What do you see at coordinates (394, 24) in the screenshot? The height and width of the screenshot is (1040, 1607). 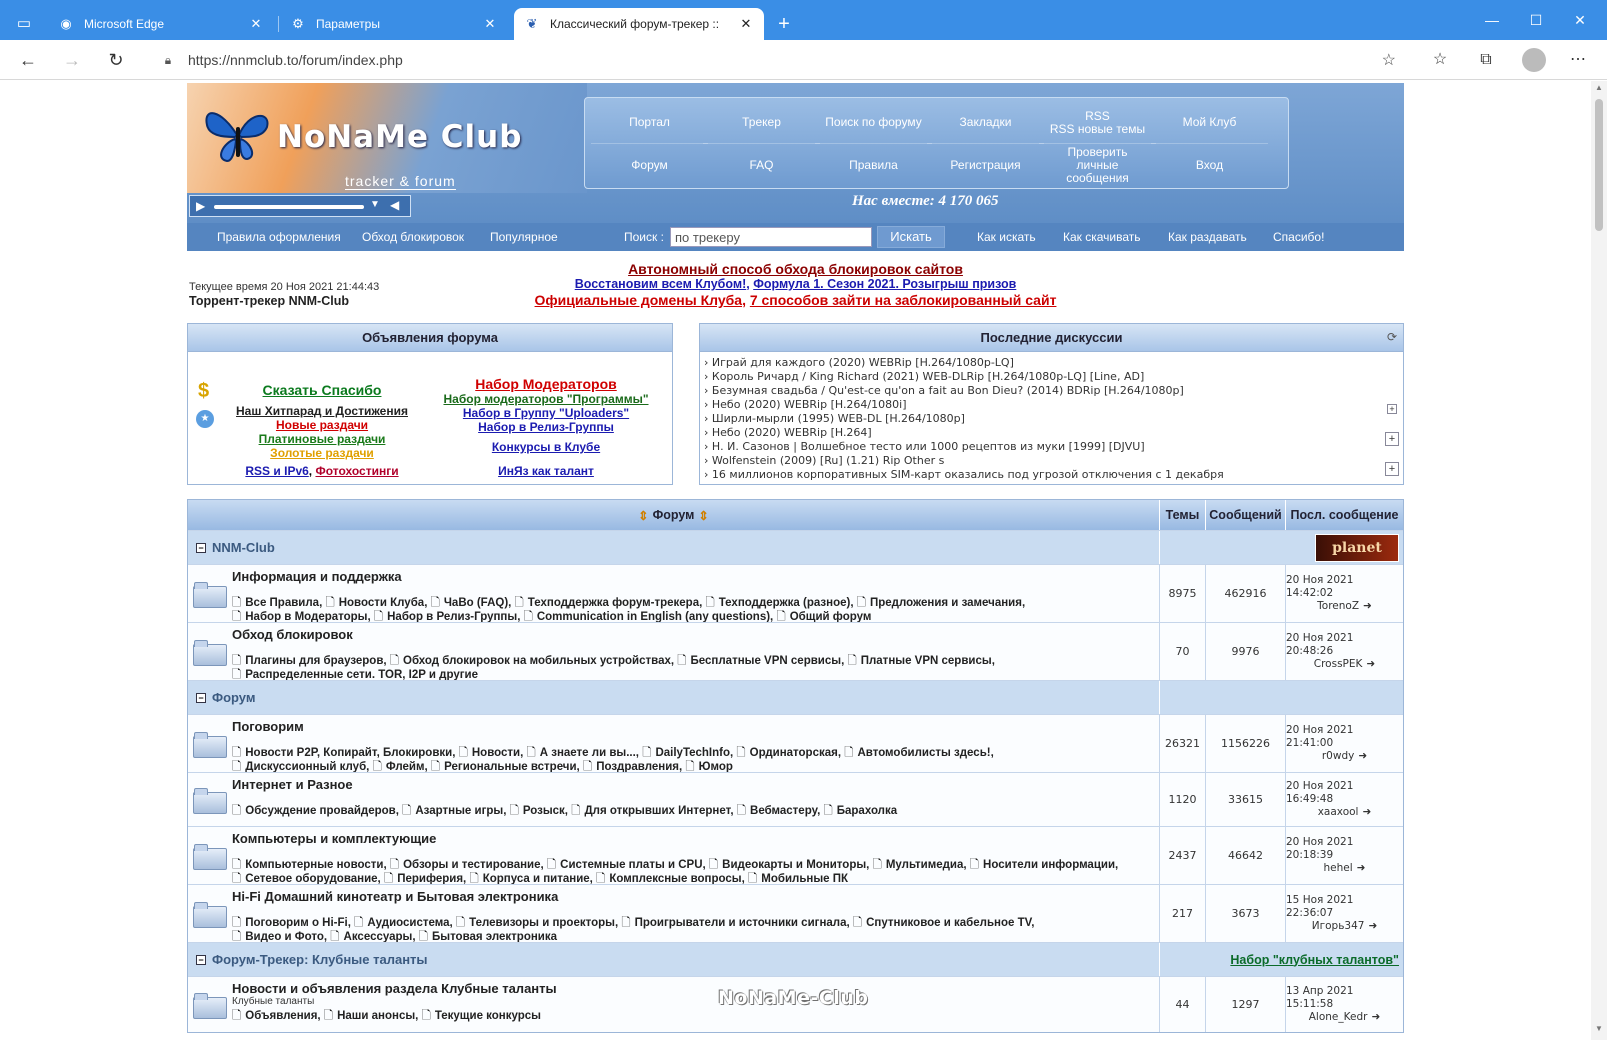 I see `tab-settings: ⚙ Параметры ✕` at bounding box center [394, 24].